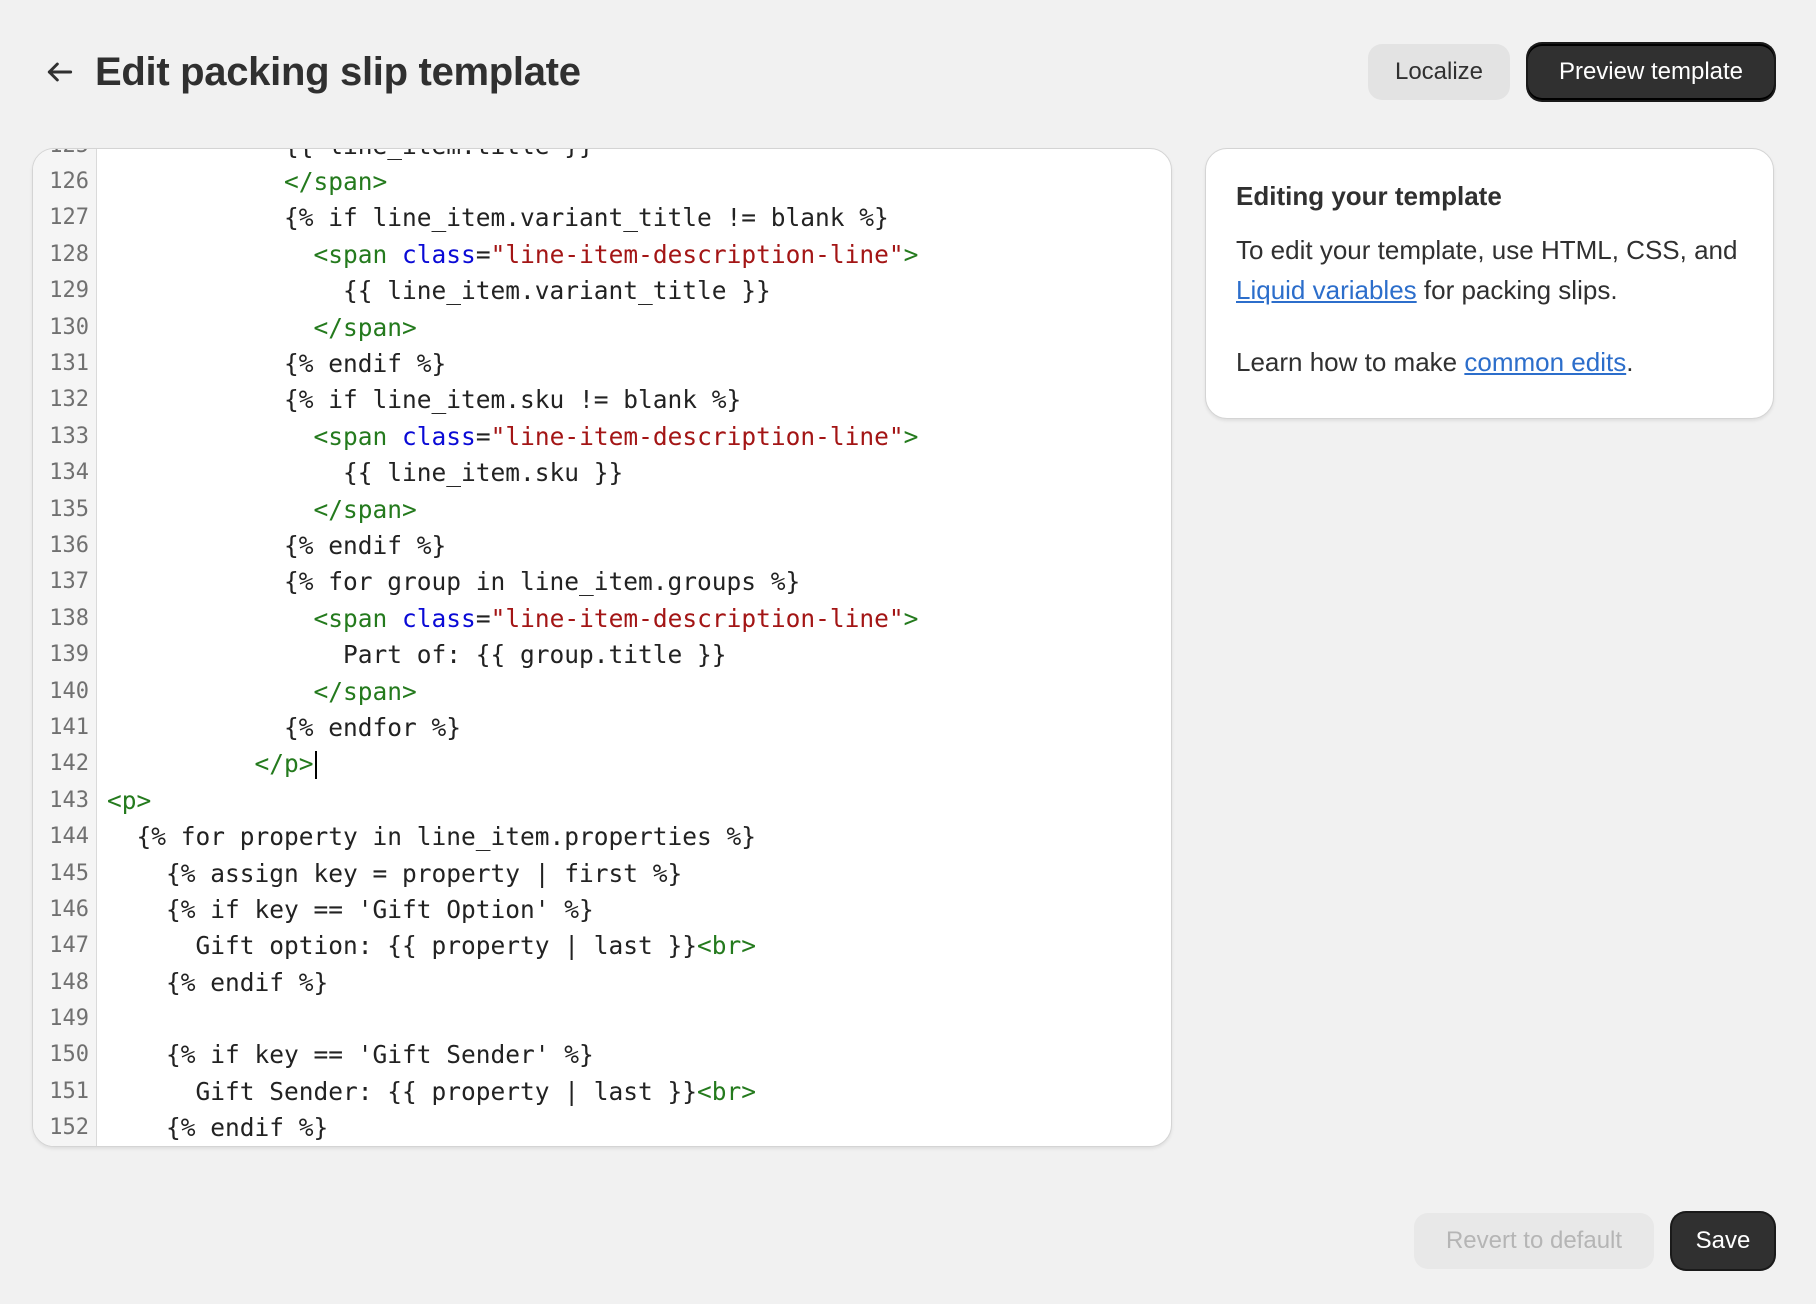 This screenshot has height=1304, width=1816. I want to click on preview-template-button: Preview template, so click(1651, 72).